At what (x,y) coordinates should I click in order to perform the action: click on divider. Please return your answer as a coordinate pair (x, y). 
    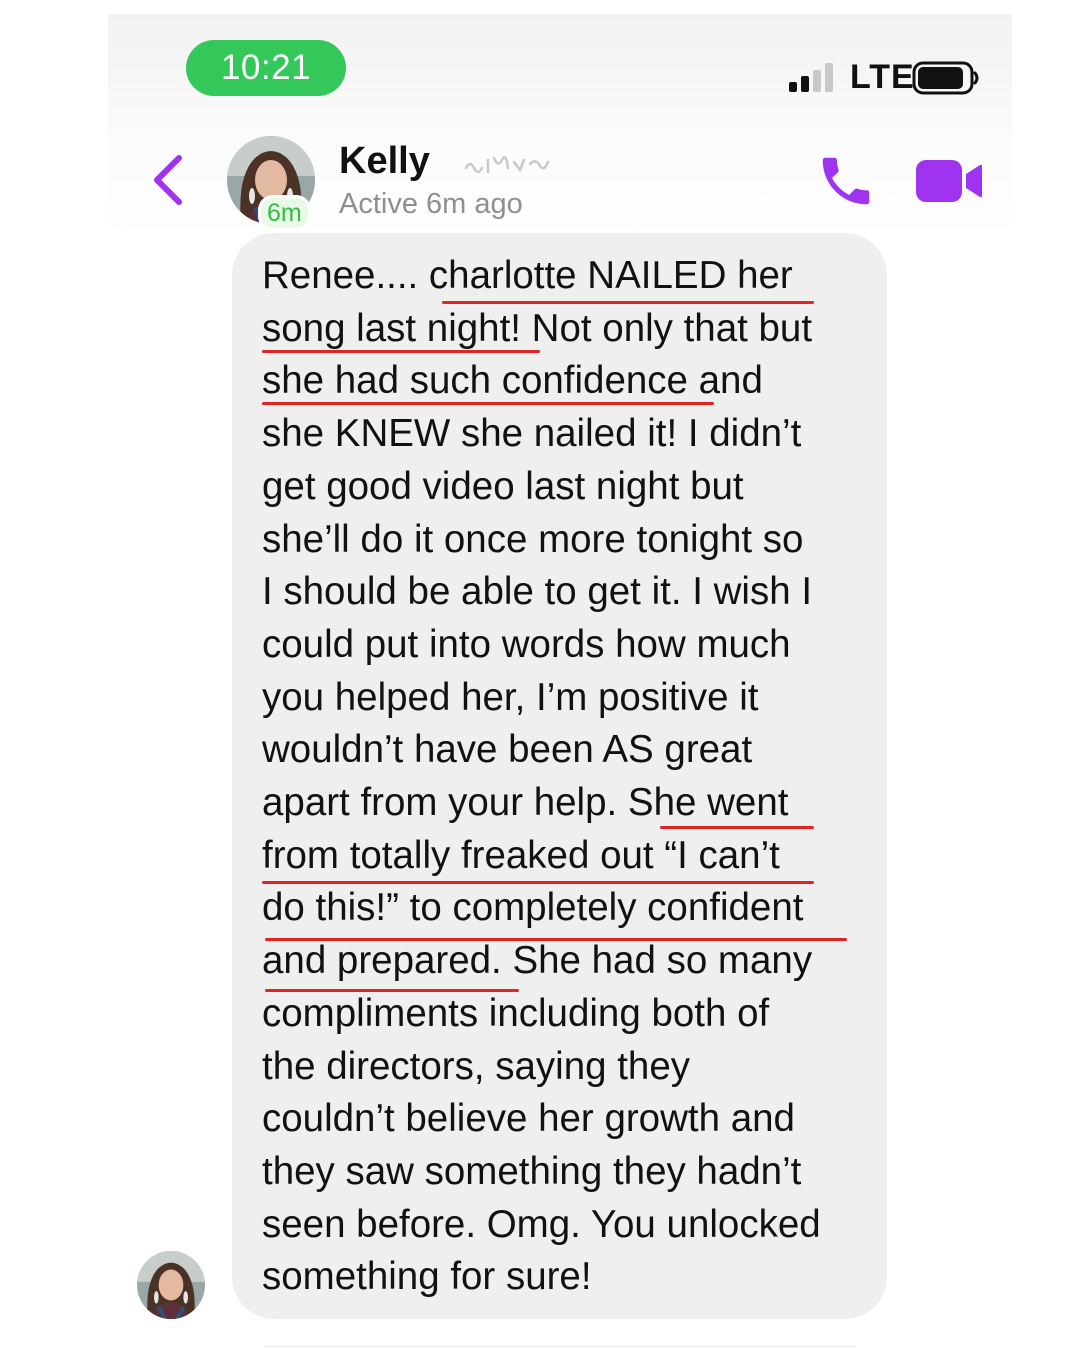
    Looking at the image, I should click on (560, 1346).